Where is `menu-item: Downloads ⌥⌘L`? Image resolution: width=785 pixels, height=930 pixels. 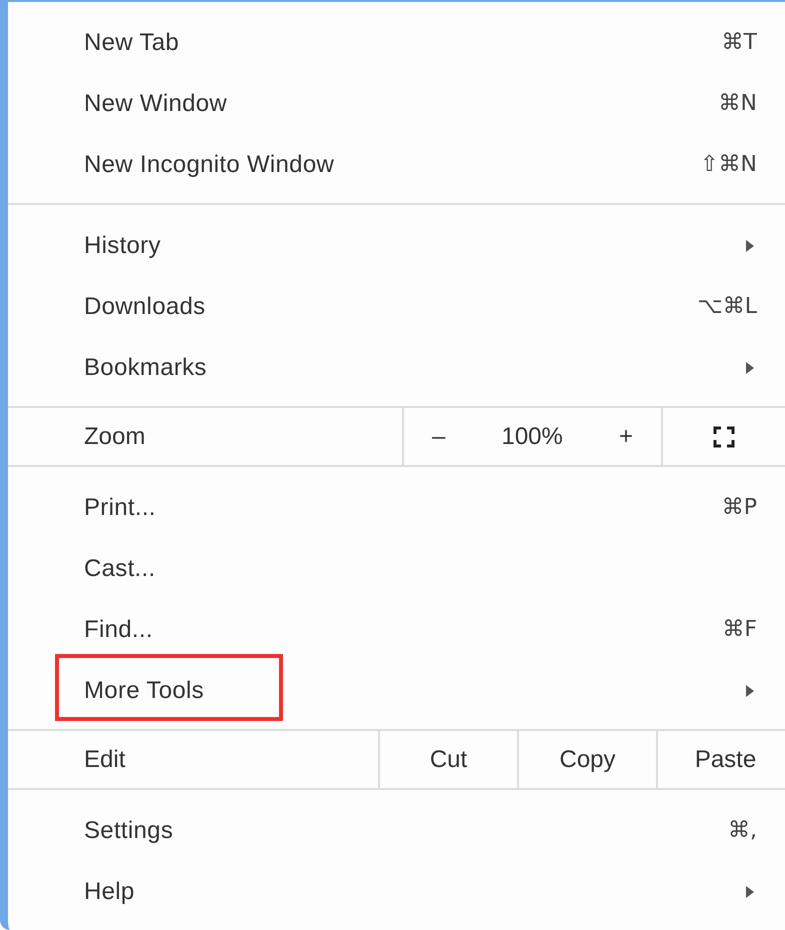 menu-item: Downloads ⌥⌘L is located at coordinates (396, 306).